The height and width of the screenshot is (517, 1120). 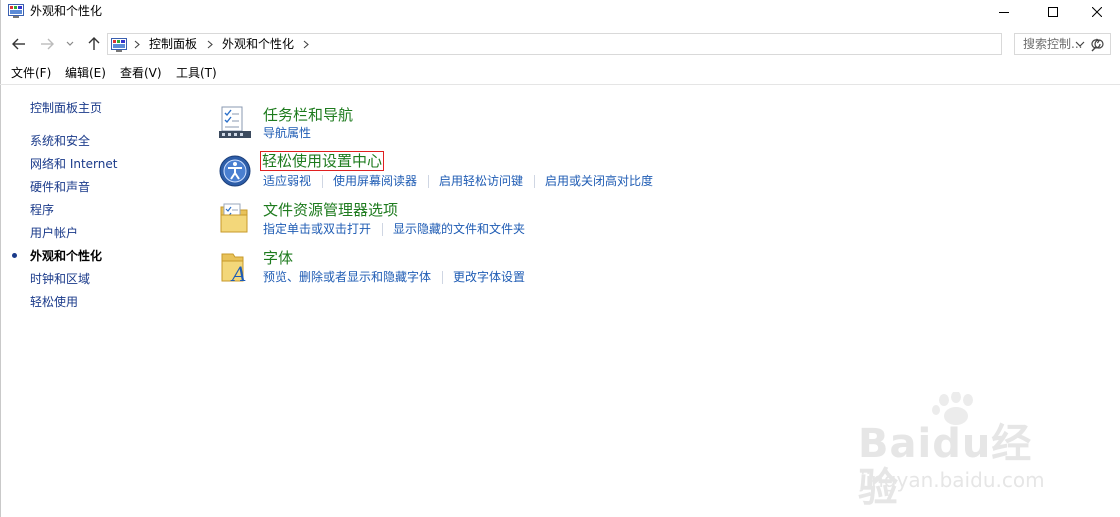 I want to click on watermark-url: jingyan.baidu.com, so click(x=952, y=480).